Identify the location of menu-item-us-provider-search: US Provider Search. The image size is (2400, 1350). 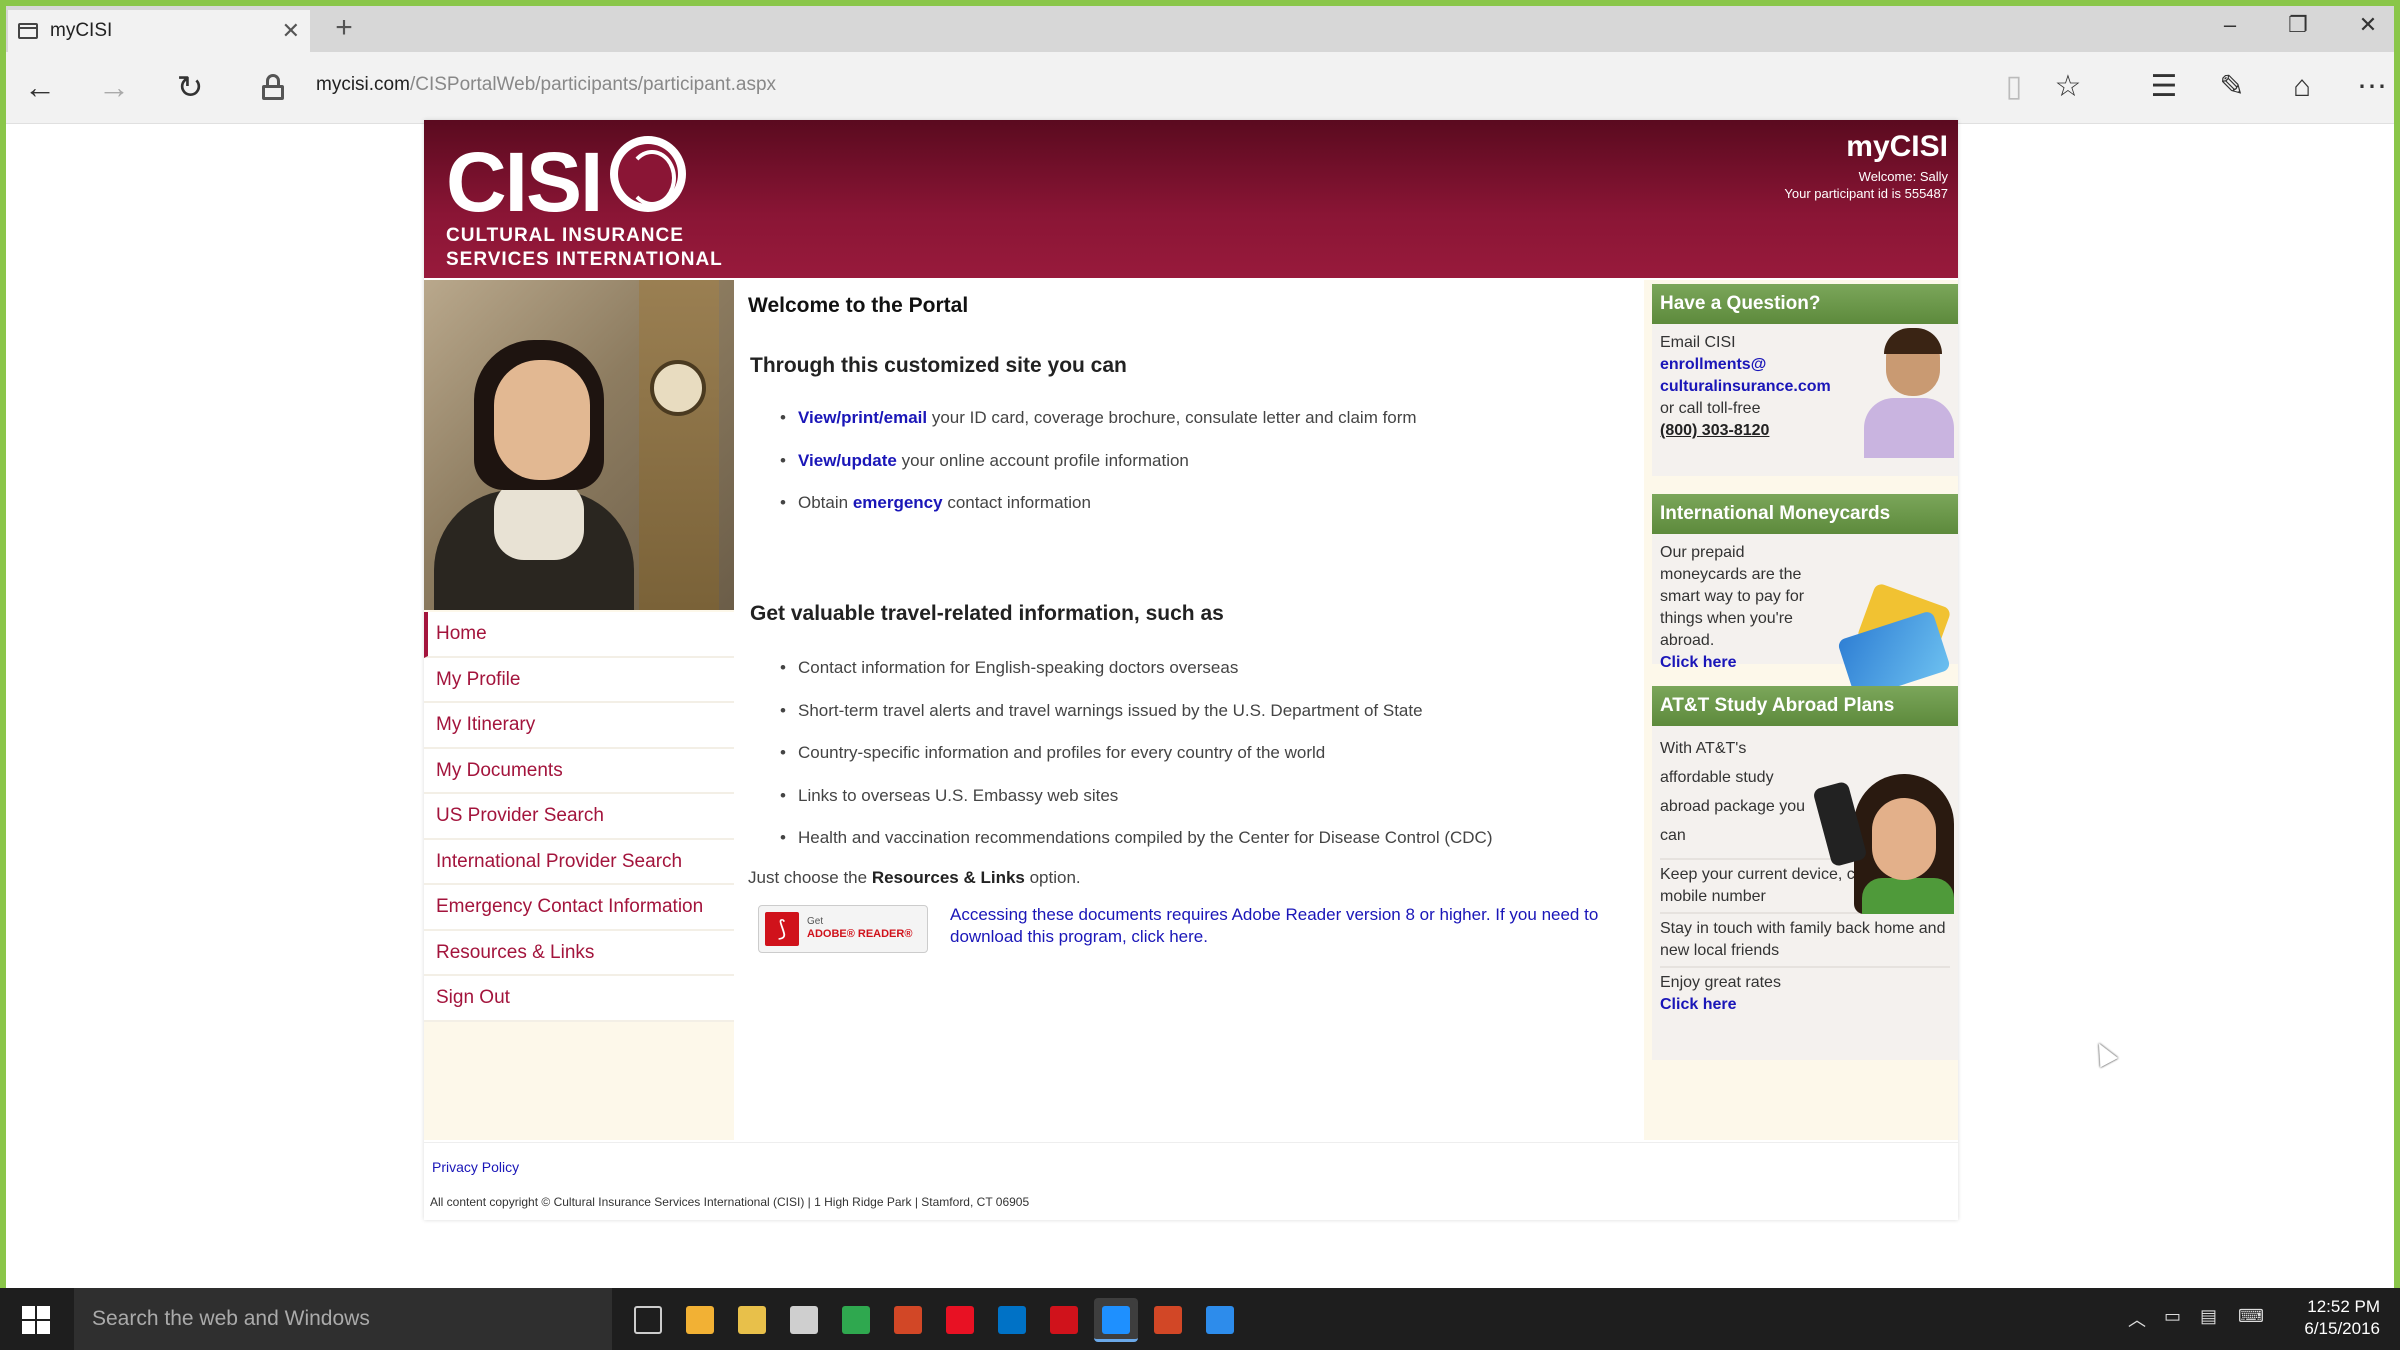
(579, 817).